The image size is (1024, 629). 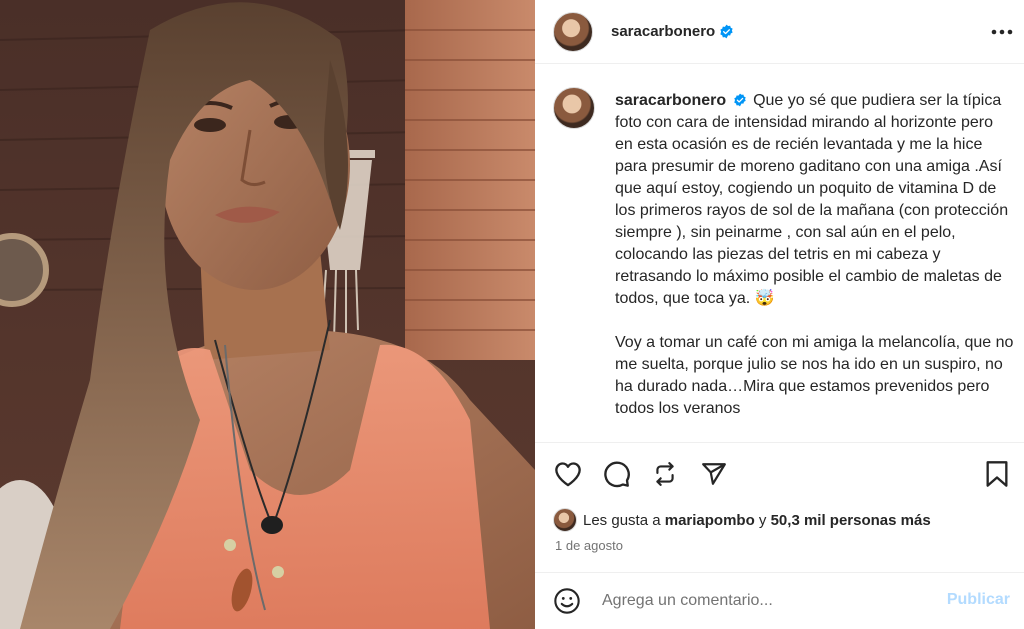 I want to click on author-username: saracarbonero, so click(x=663, y=31).